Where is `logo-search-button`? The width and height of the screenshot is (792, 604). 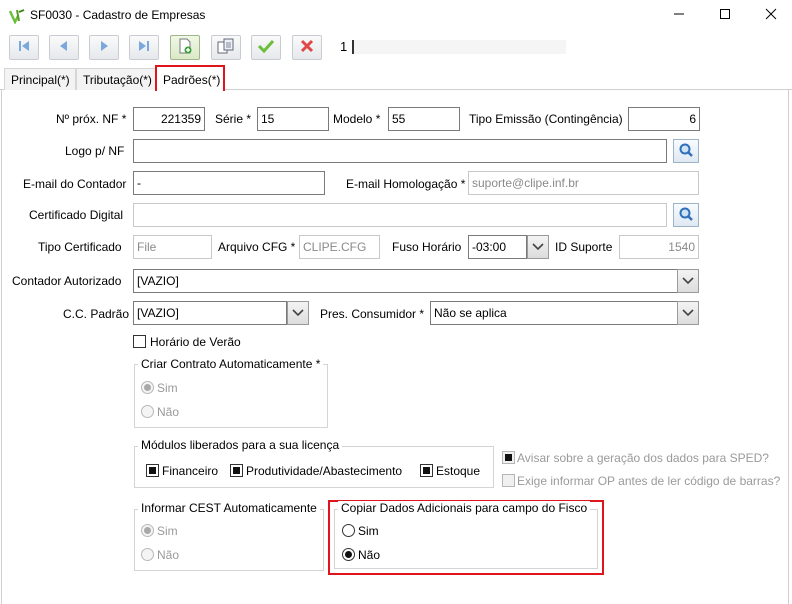 logo-search-button is located at coordinates (686, 151).